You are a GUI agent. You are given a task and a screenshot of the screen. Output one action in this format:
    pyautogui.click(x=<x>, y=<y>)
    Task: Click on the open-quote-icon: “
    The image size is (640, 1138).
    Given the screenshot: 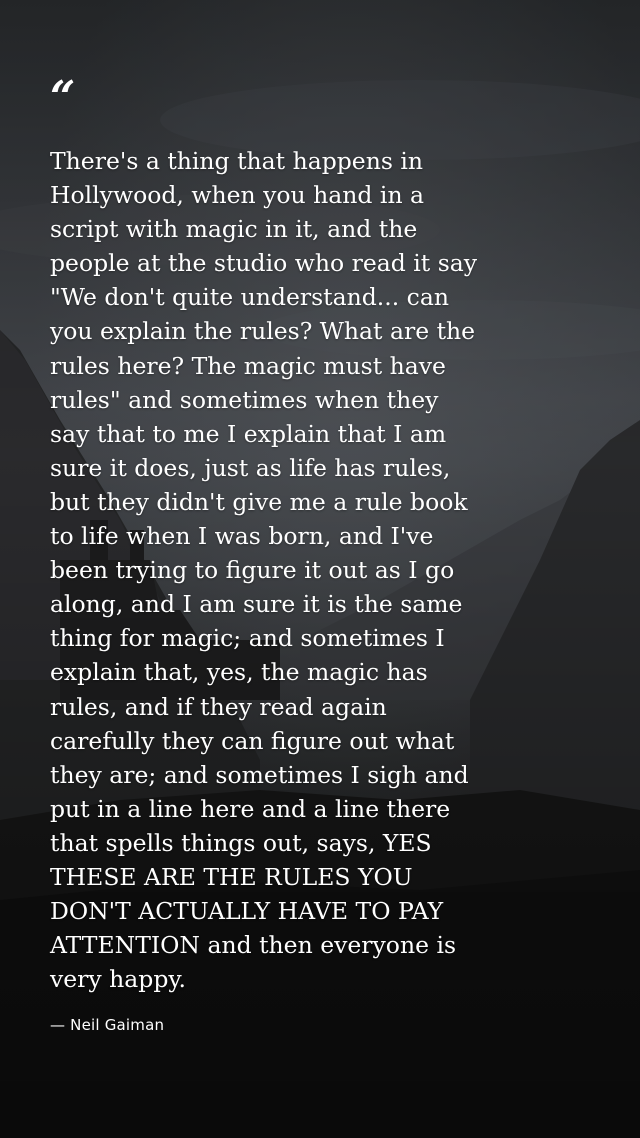 What is the action you would take?
    pyautogui.click(x=62, y=97)
    